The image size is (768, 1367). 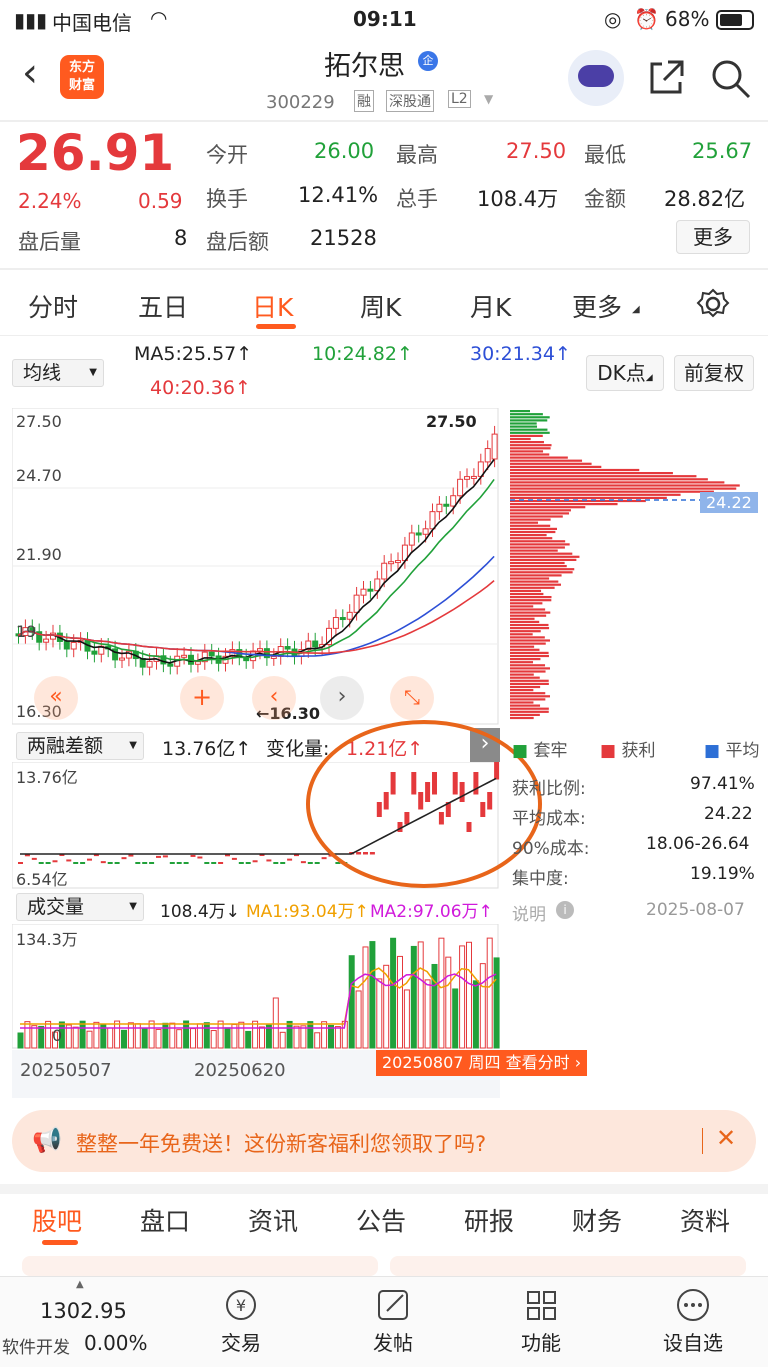 What do you see at coordinates (342, 698) in the screenshot?
I see `scroll-right-icon: ›` at bounding box center [342, 698].